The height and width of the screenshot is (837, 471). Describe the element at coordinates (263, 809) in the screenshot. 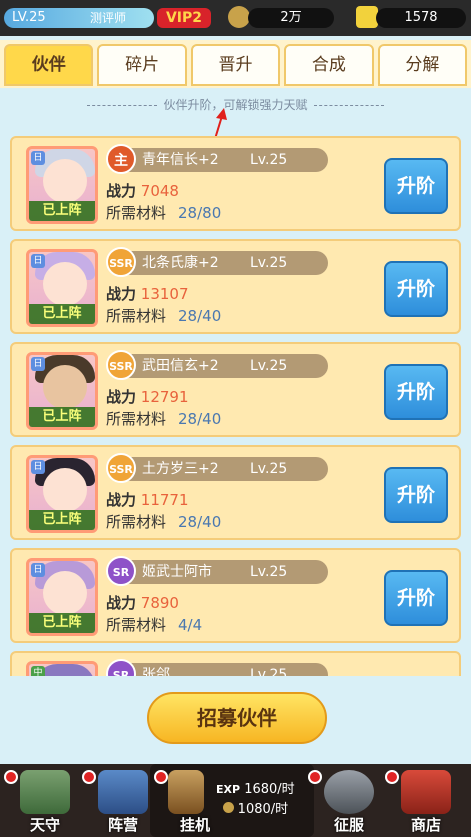

I see `coin-rate: 1080/时` at that location.